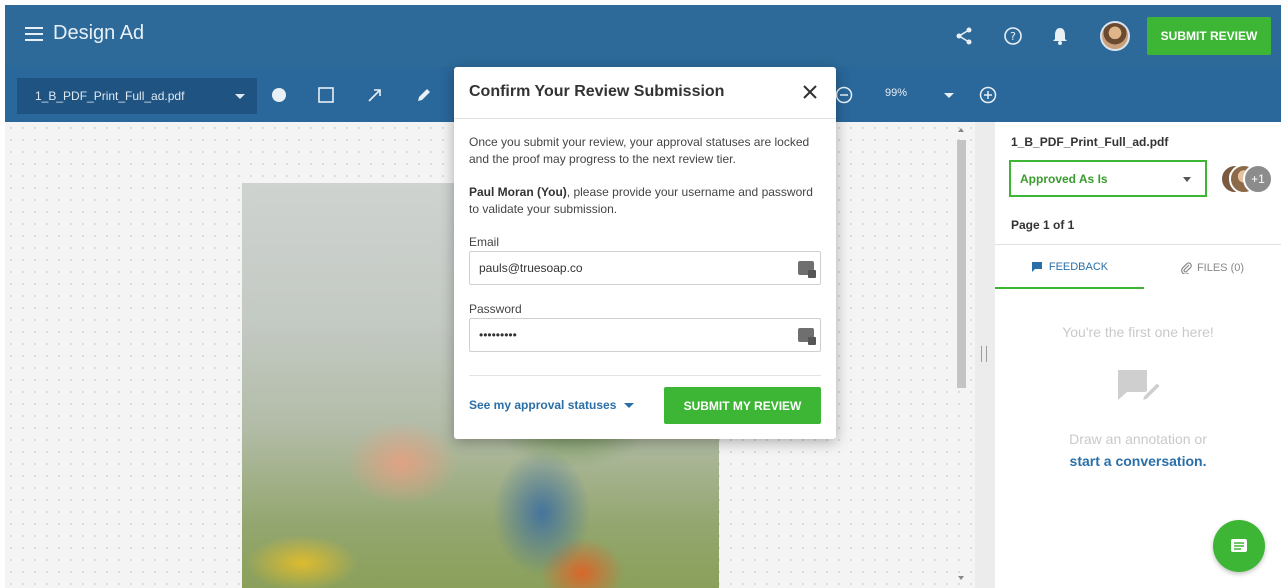 The width and height of the screenshot is (1281, 588). What do you see at coordinates (518, 192) in the screenshot?
I see `user-name: Paul Moran (You)` at bounding box center [518, 192].